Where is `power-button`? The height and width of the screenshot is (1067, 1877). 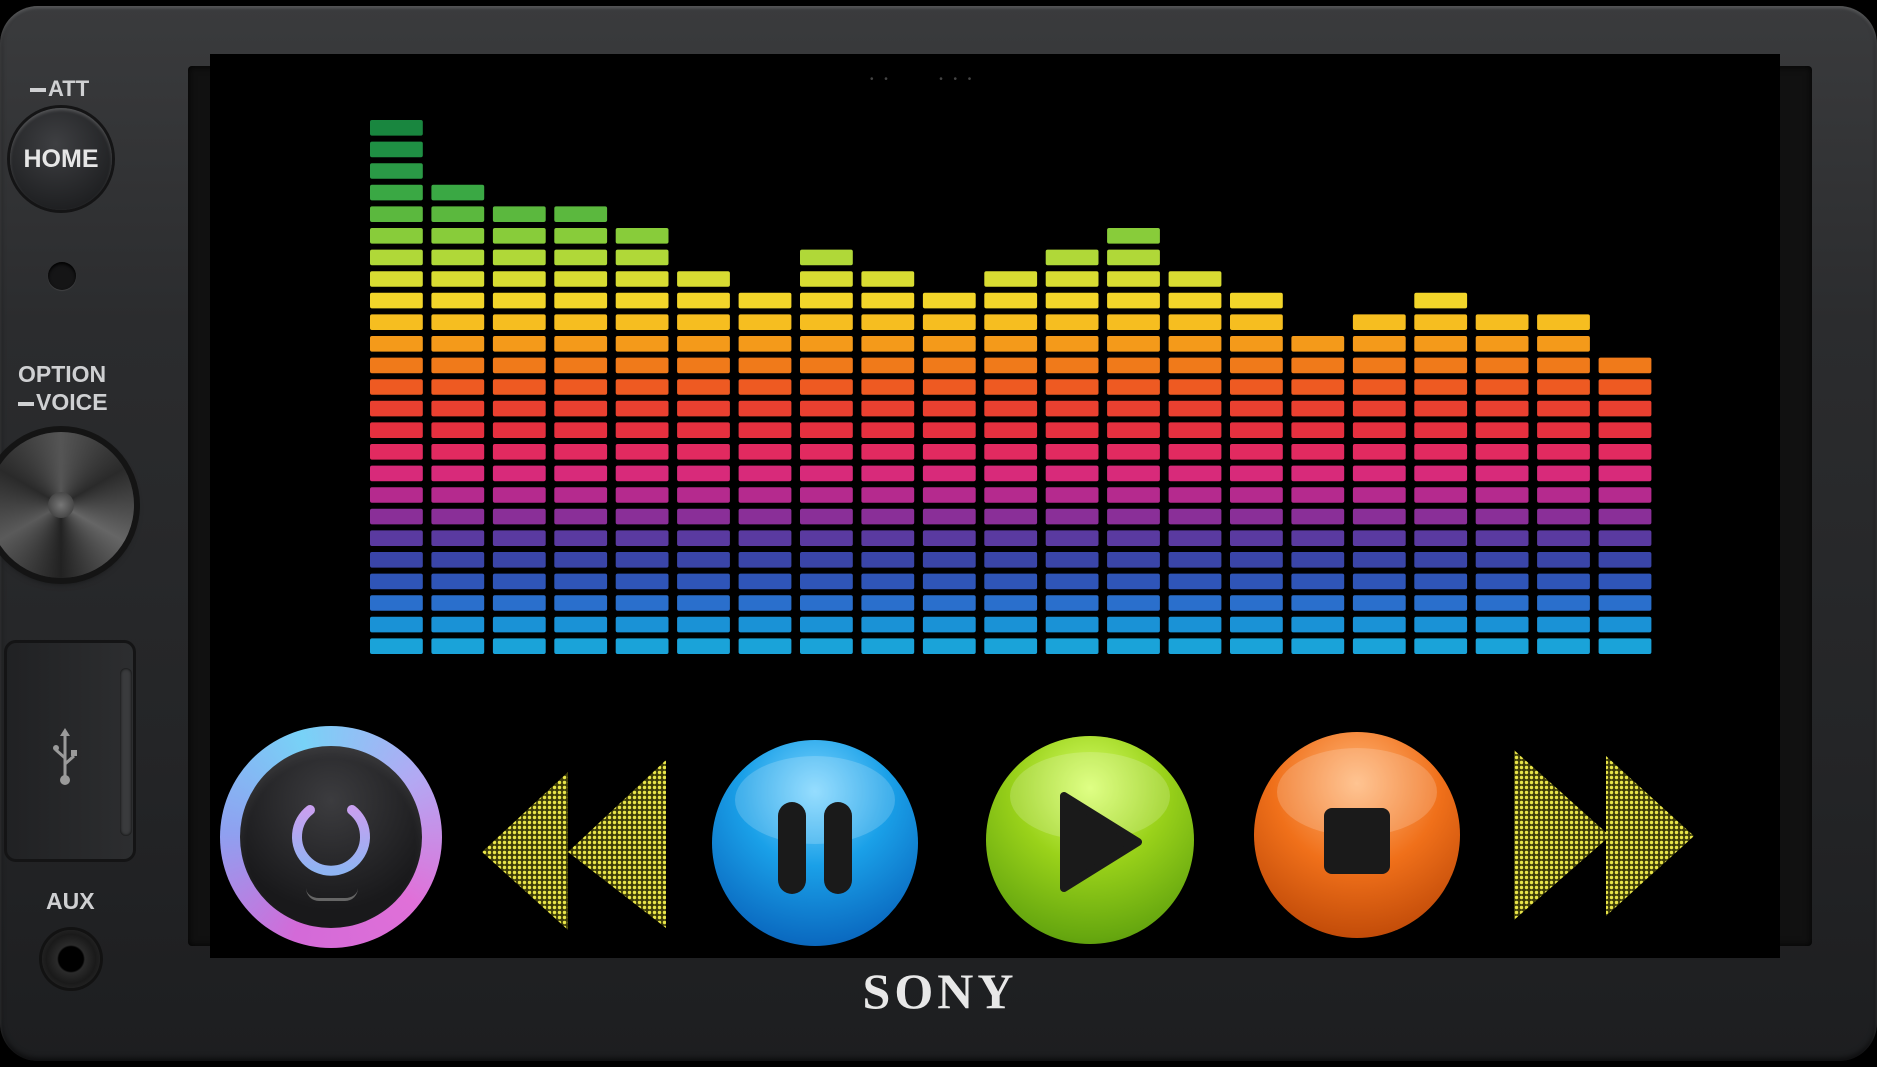
power-button is located at coordinates (331, 837).